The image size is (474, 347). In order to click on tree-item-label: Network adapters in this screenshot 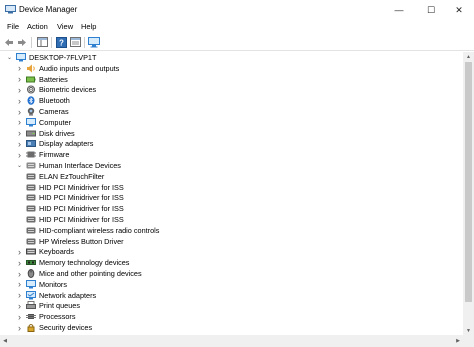, I will do `click(68, 295)`.